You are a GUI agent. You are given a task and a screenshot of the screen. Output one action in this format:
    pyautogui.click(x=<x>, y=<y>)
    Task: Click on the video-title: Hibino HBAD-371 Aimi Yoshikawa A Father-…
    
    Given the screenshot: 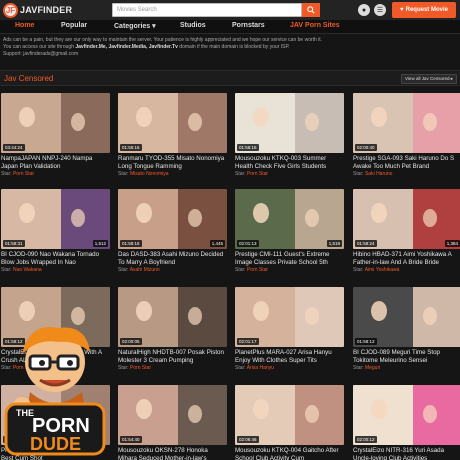 What is the action you would take?
    pyautogui.click(x=406, y=258)
    